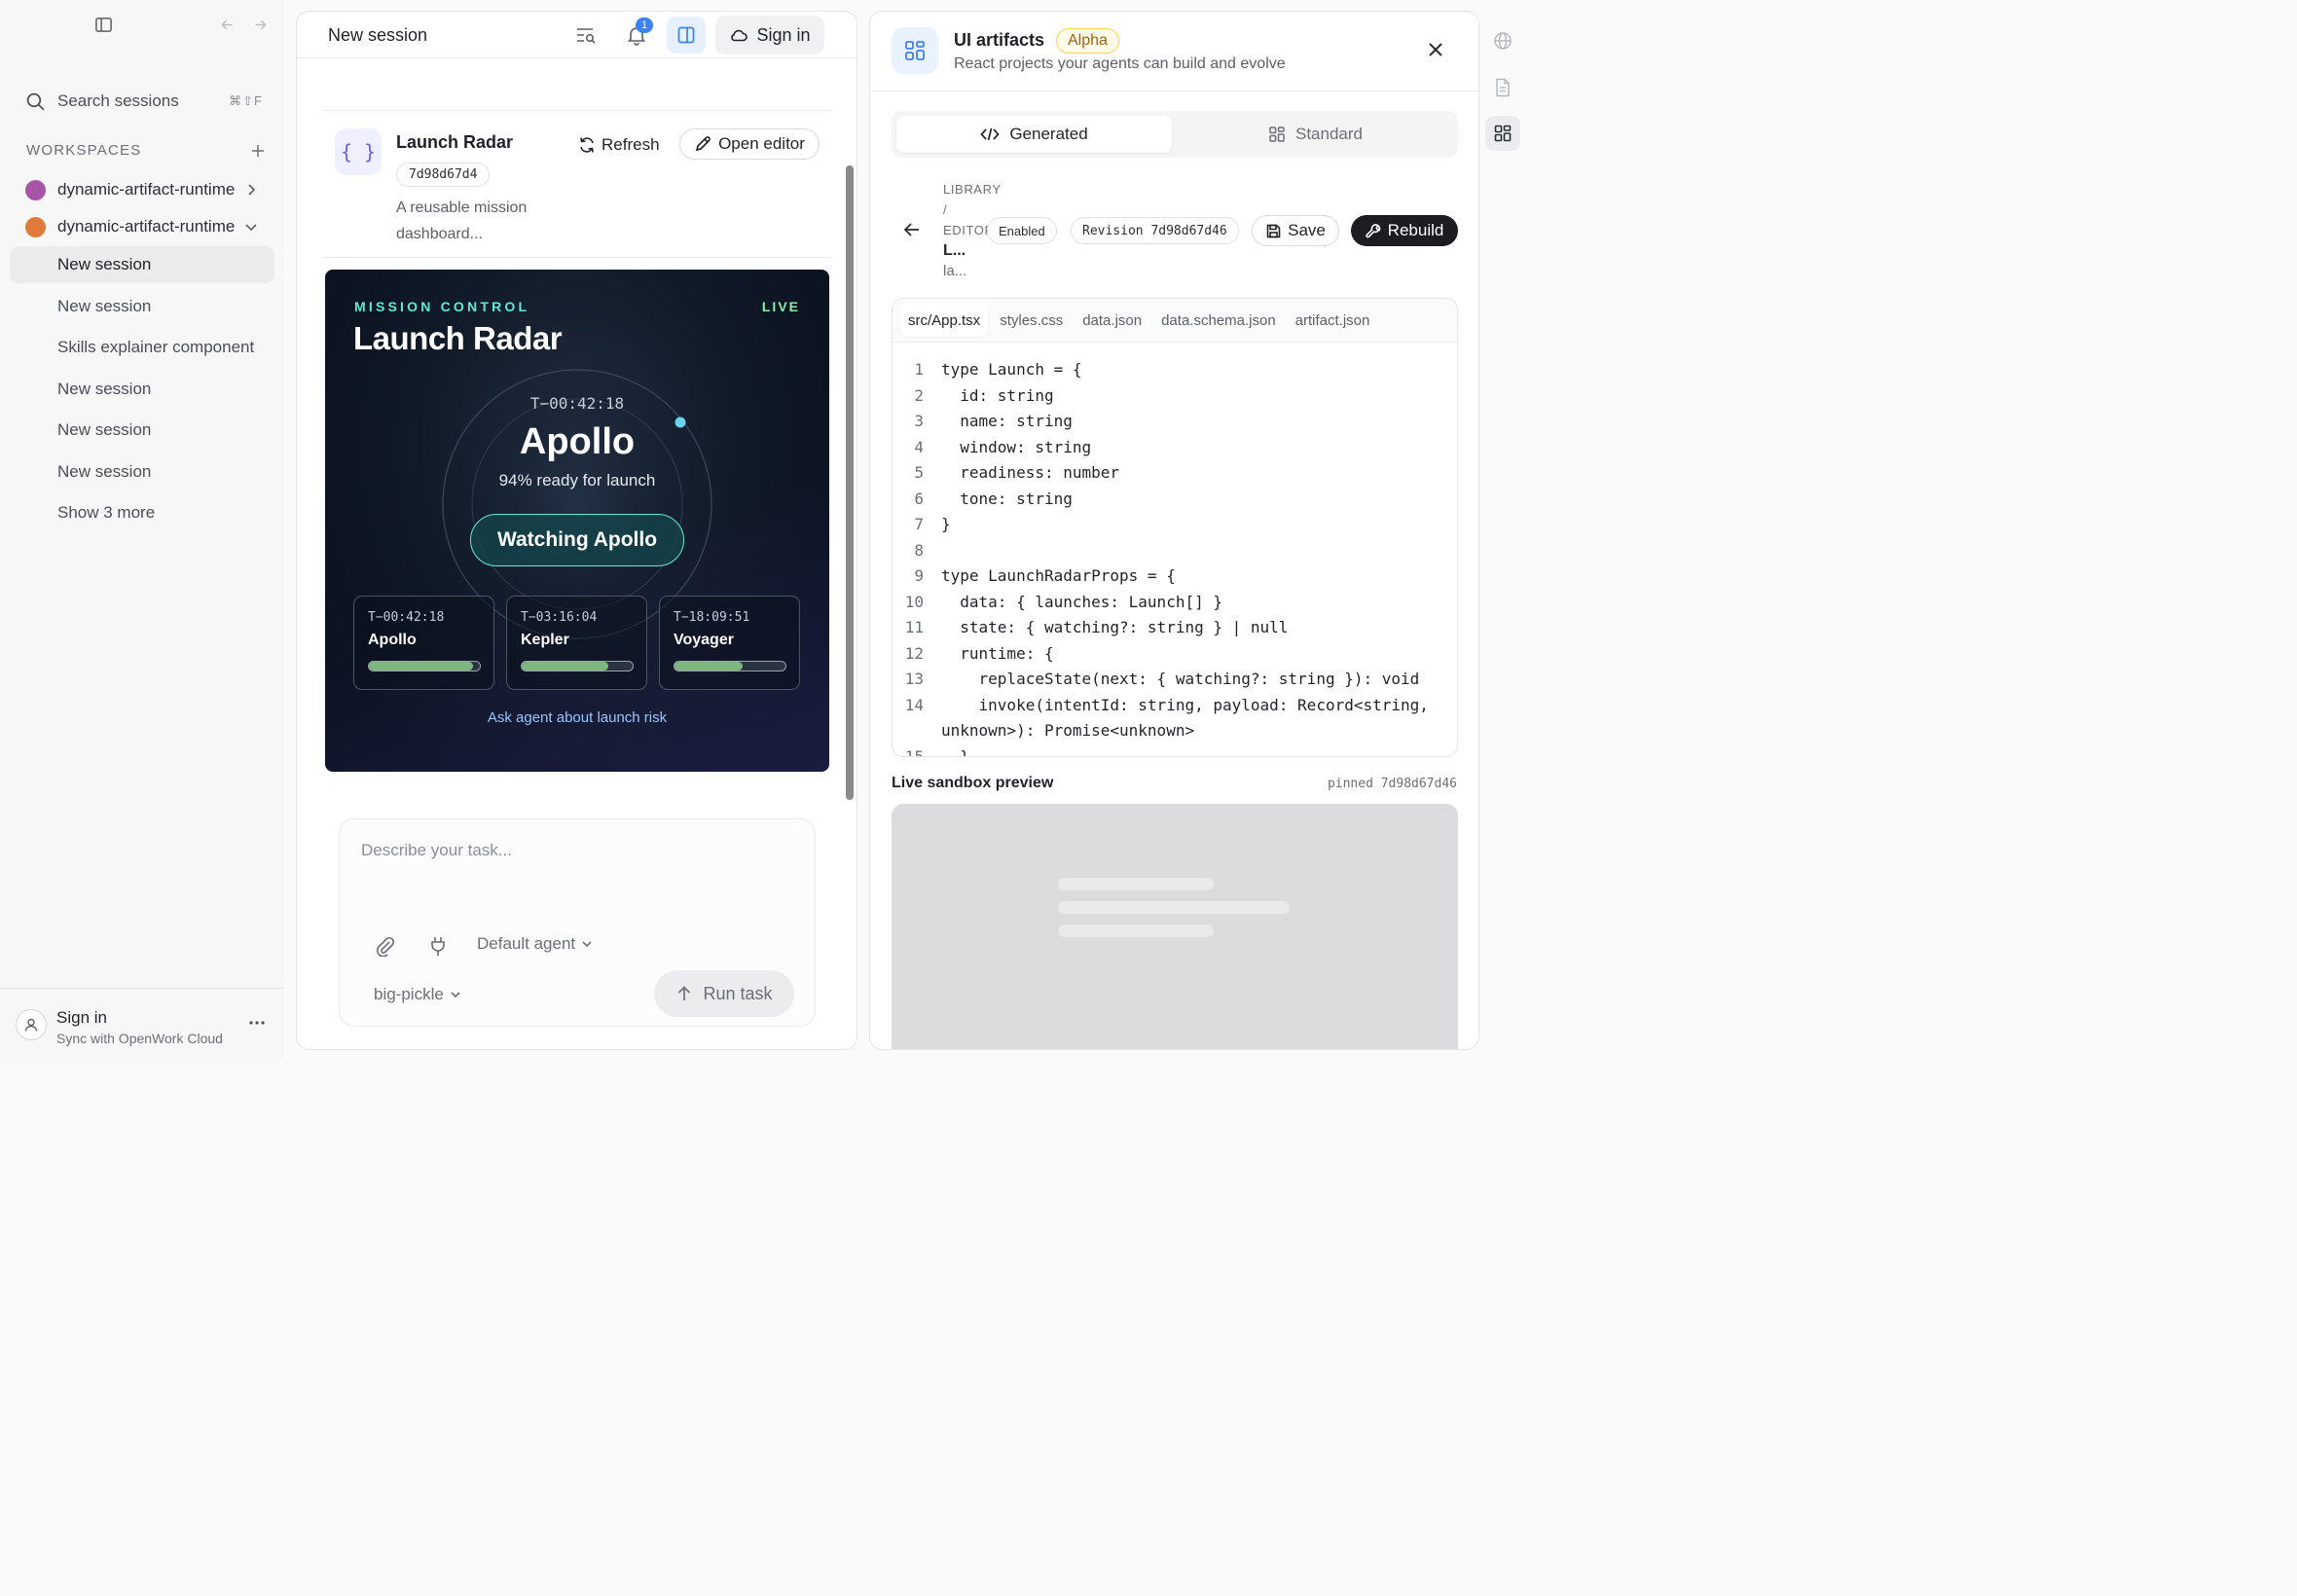 The image size is (2297, 1596). What do you see at coordinates (619, 145) in the screenshot?
I see `refresh-button: Refresh` at bounding box center [619, 145].